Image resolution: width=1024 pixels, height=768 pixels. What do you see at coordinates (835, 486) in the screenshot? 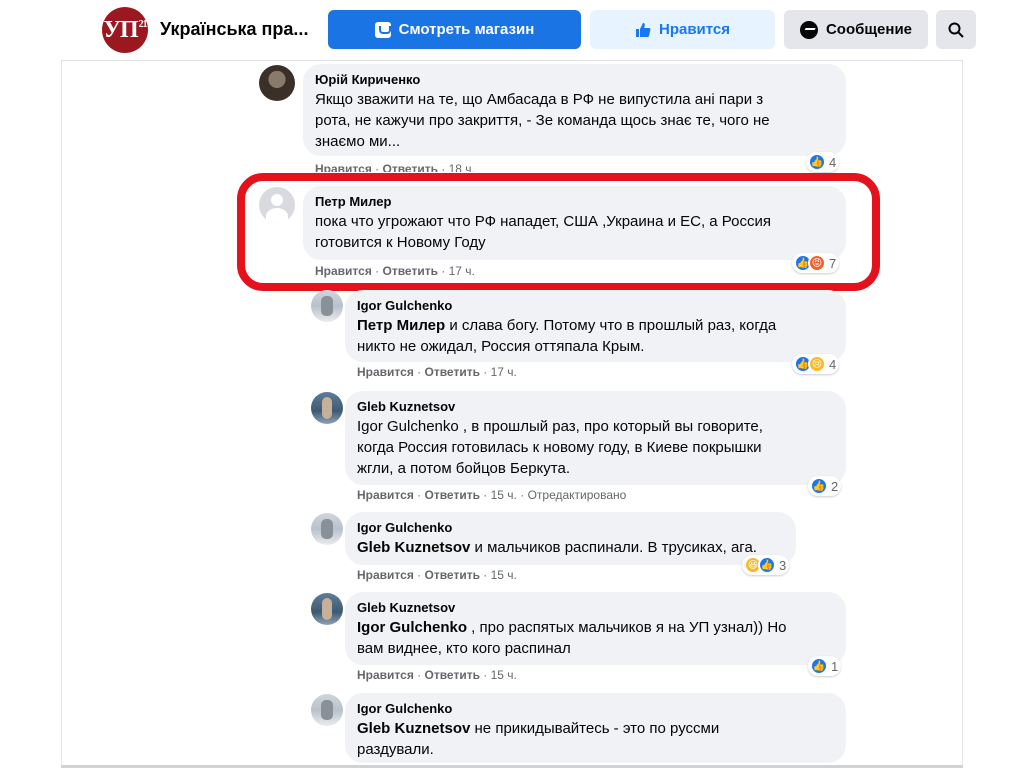
I see `reaction-count: 2` at bounding box center [835, 486].